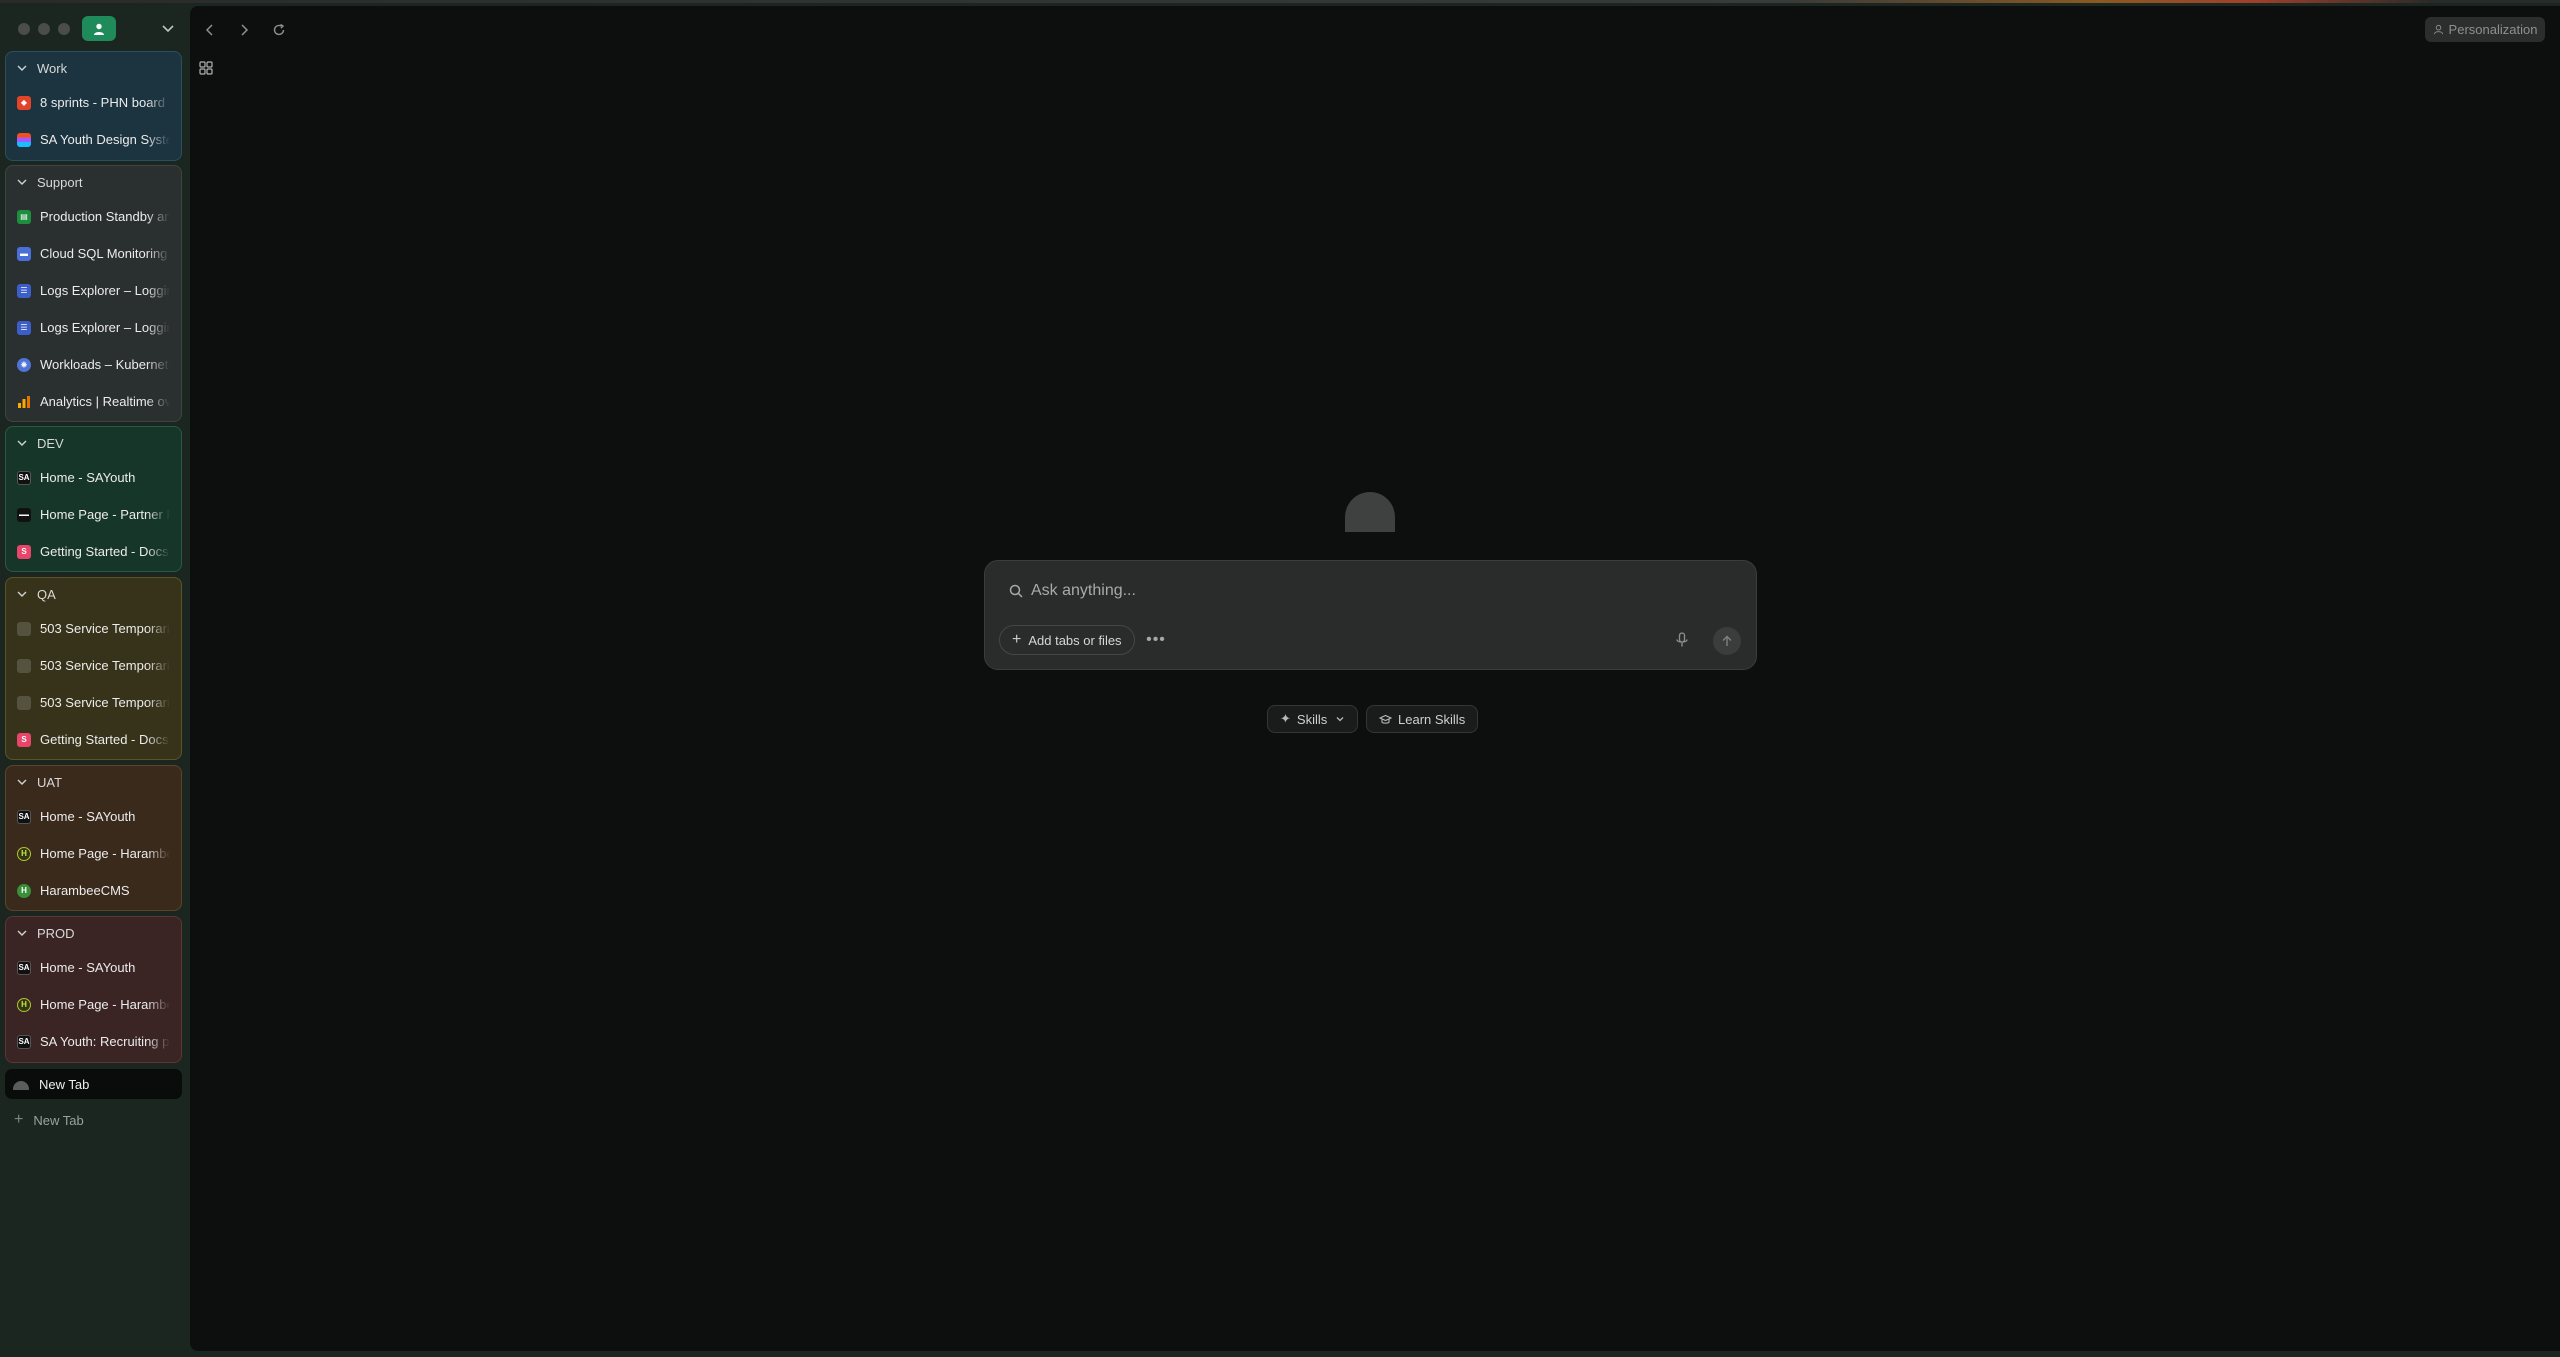  Describe the element at coordinates (93, 1084) in the screenshot. I see `active-tab: New Tab` at that location.